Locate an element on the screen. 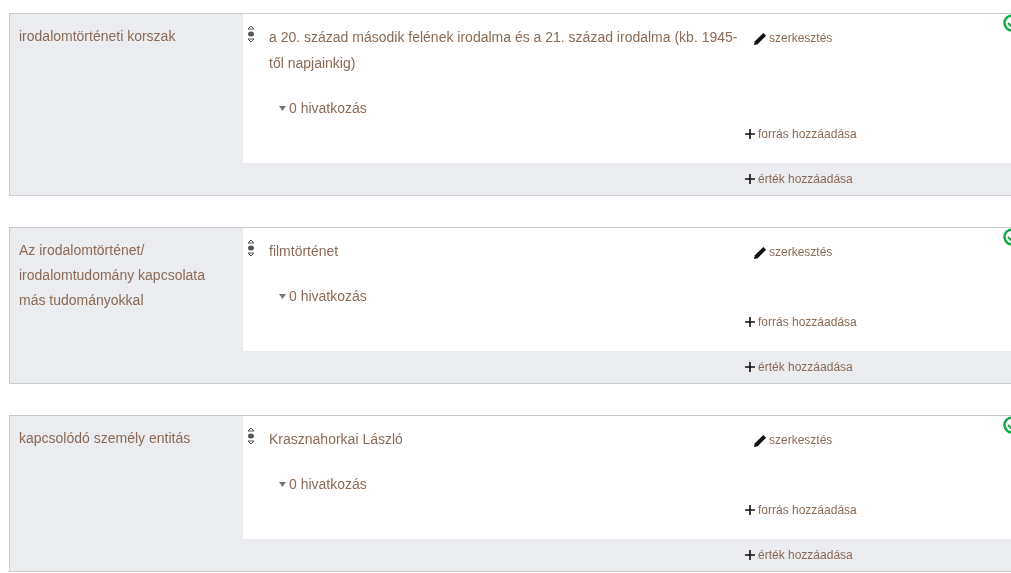  value-text: a 20. század második felének irodalma és a 21. század irodalma (kb. 1945-től napjainkig) is located at coordinates (504, 50).